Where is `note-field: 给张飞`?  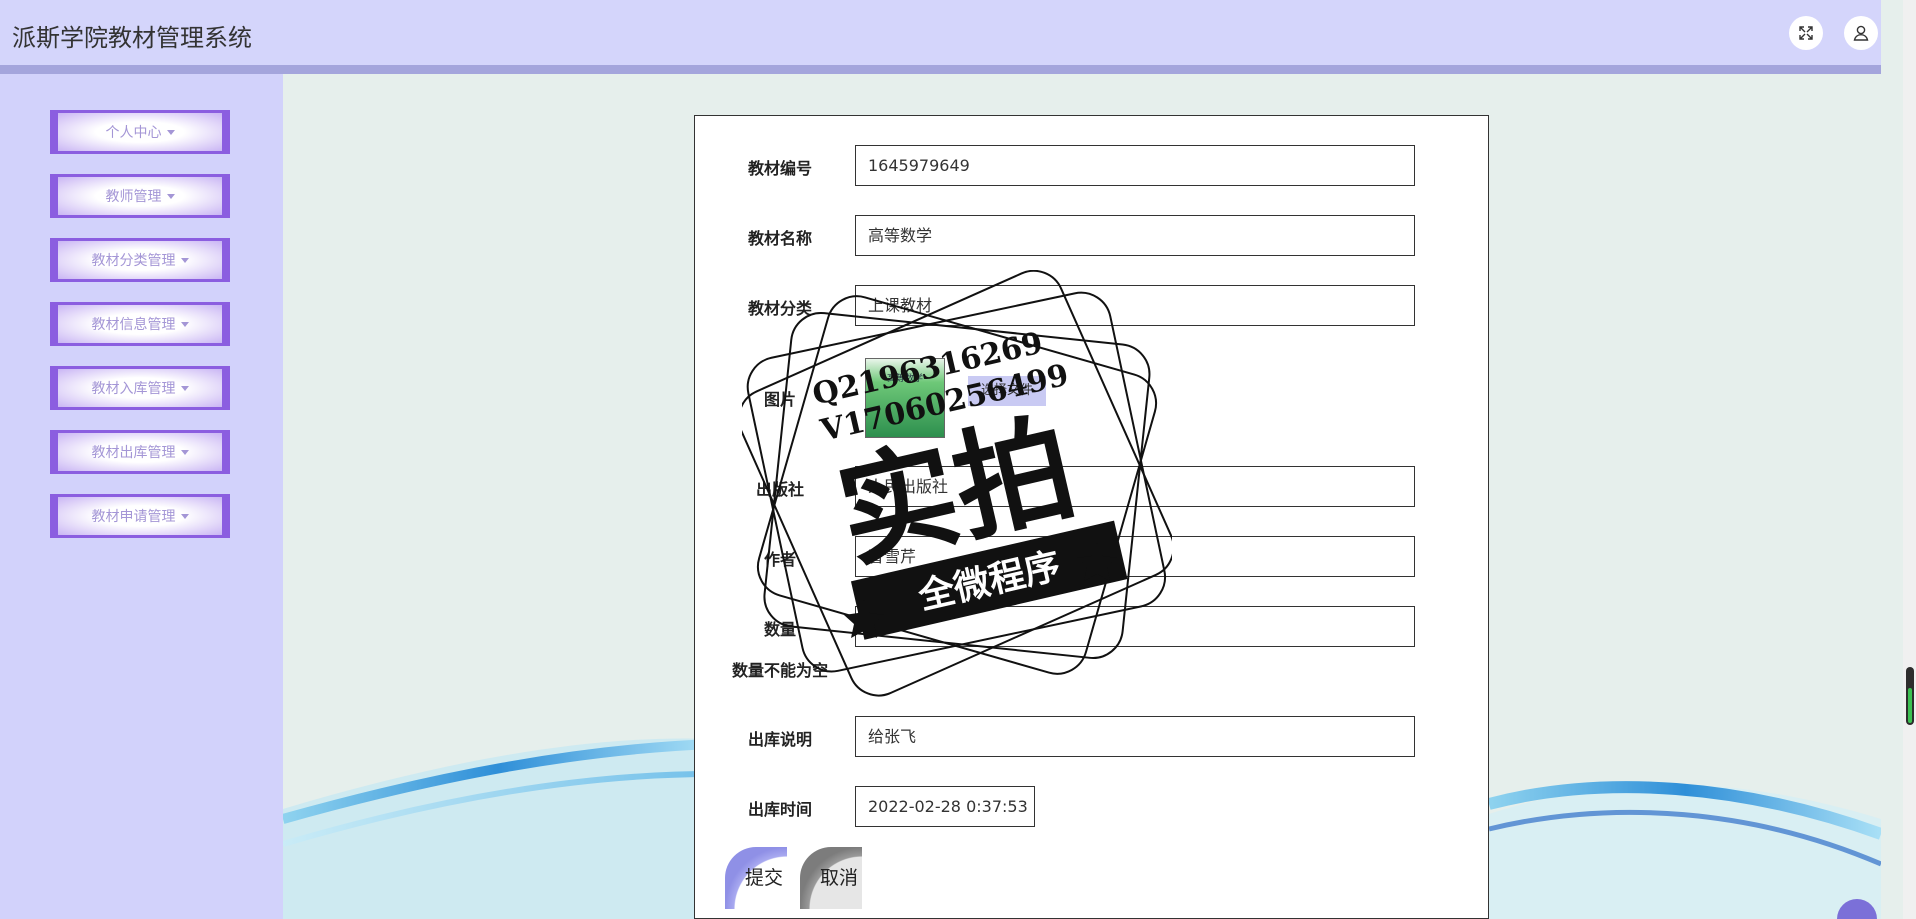 note-field: 给张飞 is located at coordinates (1135, 736).